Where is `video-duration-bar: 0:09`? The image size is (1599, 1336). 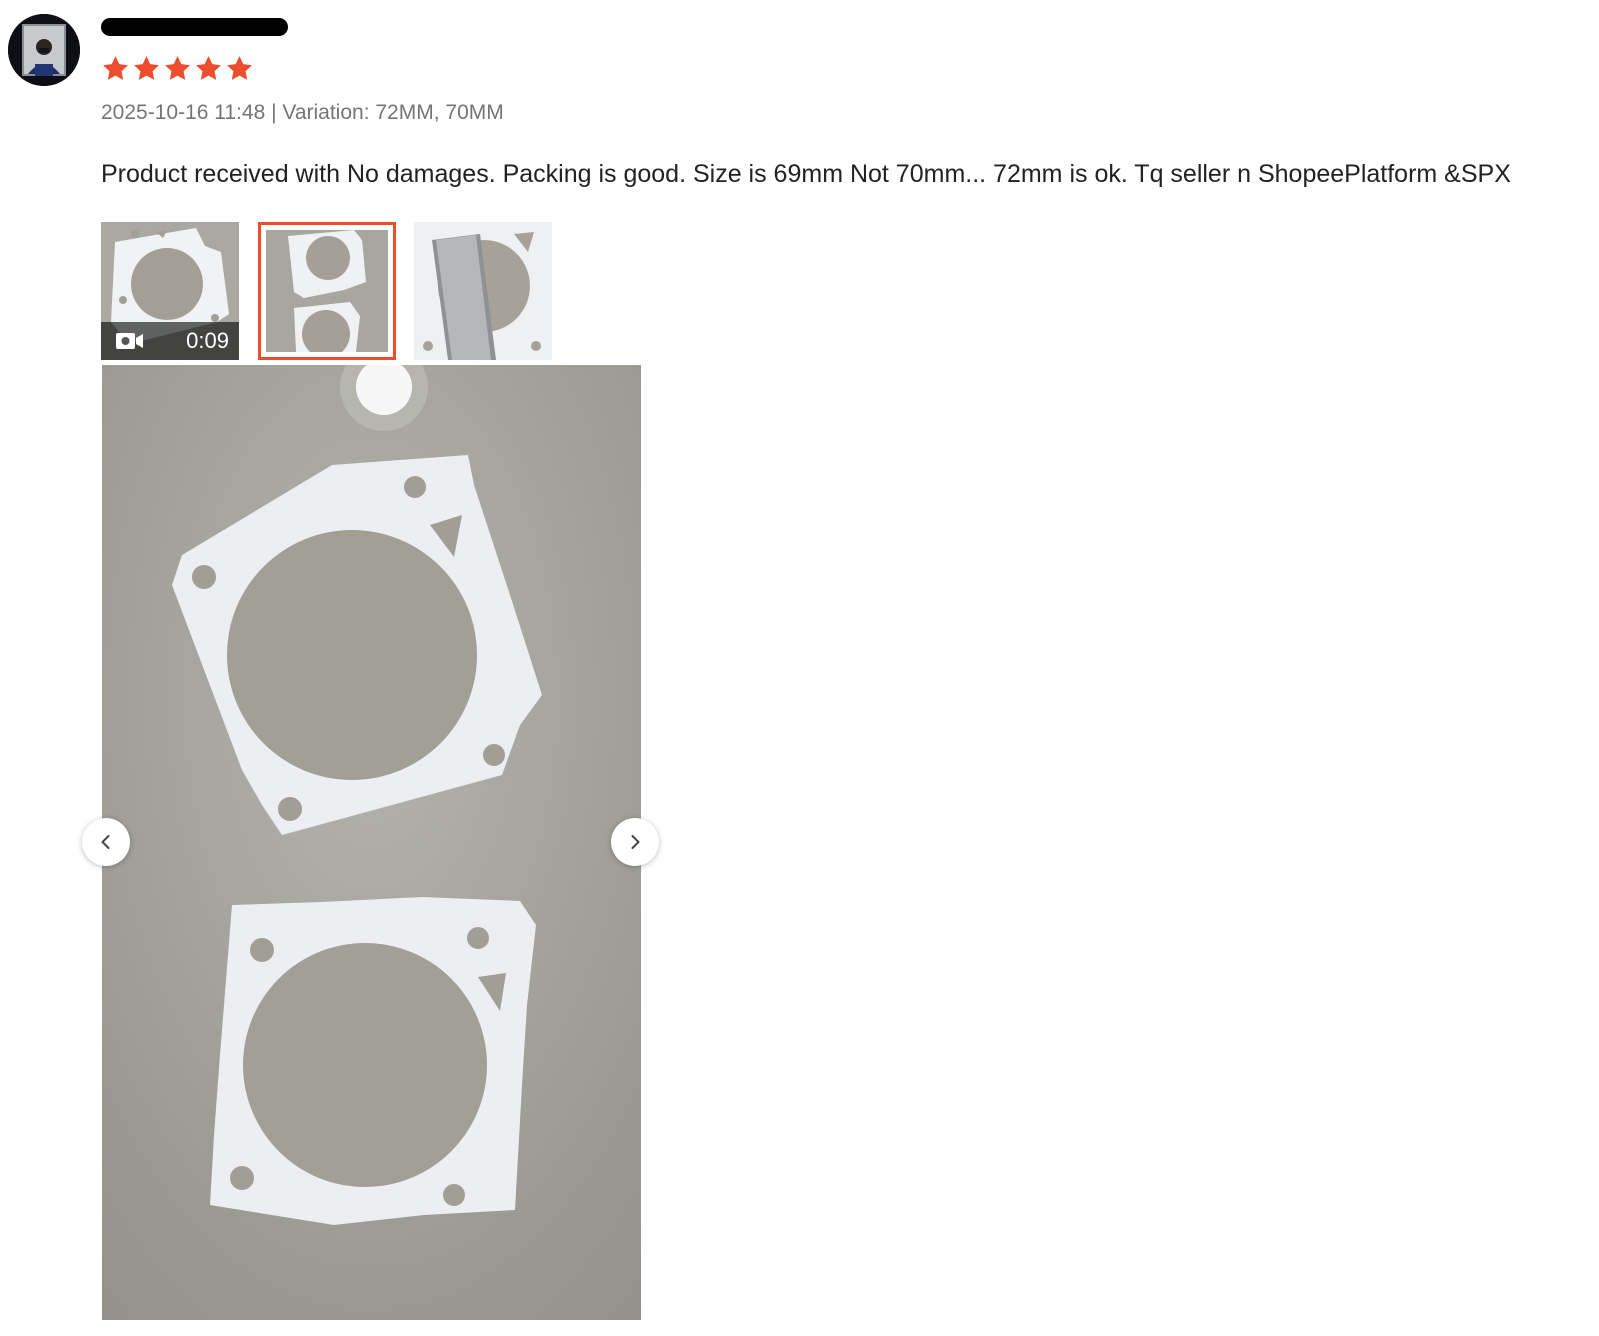 video-duration-bar: 0:09 is located at coordinates (170, 341).